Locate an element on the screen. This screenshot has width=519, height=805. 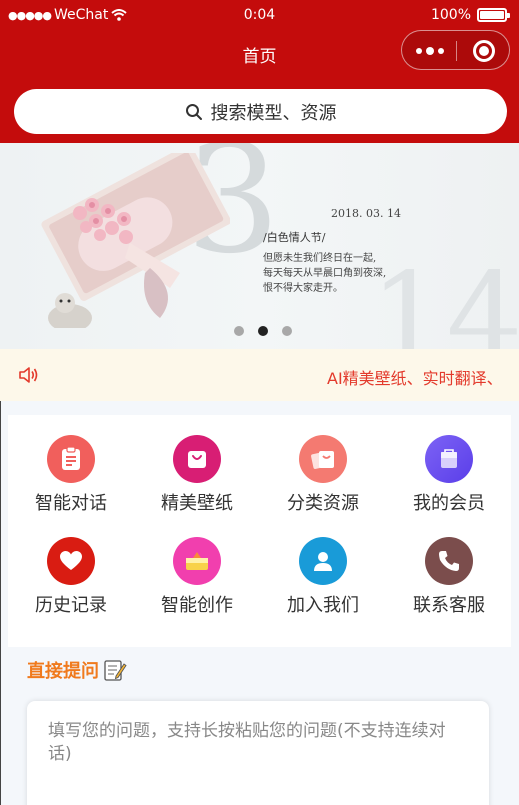
flower-box-image is located at coordinates (135, 240).